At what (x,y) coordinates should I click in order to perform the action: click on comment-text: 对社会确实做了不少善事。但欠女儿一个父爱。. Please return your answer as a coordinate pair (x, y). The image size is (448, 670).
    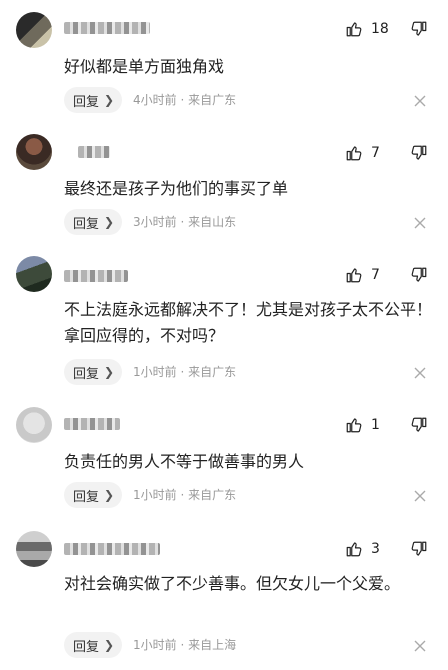
    Looking at the image, I should click on (232, 583).